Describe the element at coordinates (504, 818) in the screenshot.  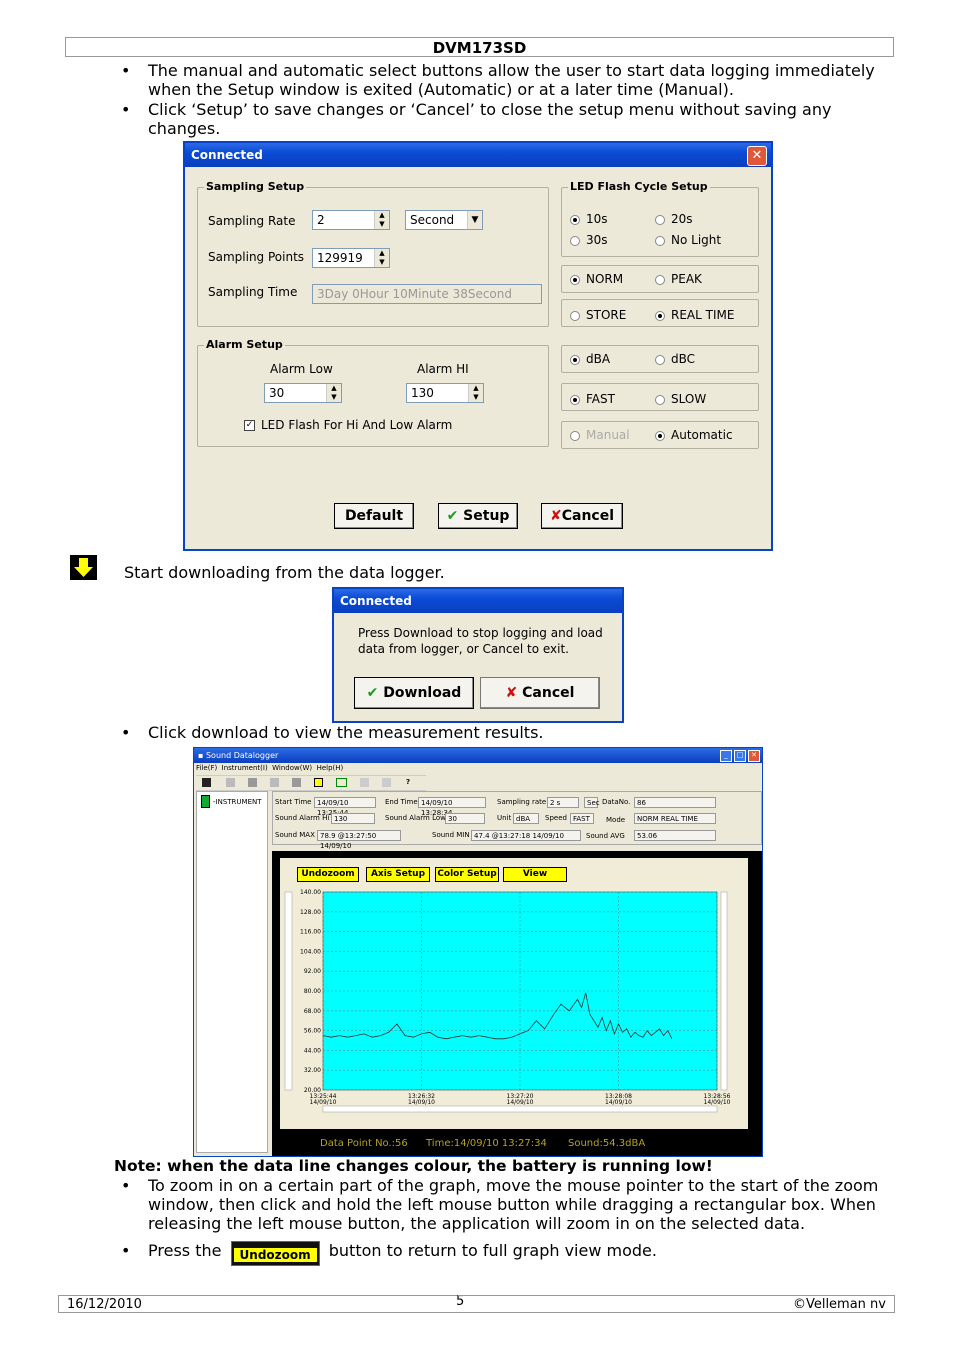
I see `unit-label: Unit` at that location.